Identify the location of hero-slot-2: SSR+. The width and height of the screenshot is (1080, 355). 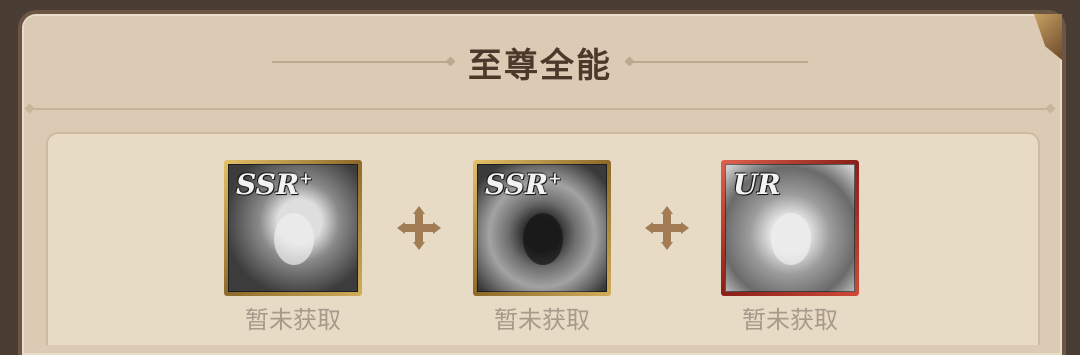
(542, 228).